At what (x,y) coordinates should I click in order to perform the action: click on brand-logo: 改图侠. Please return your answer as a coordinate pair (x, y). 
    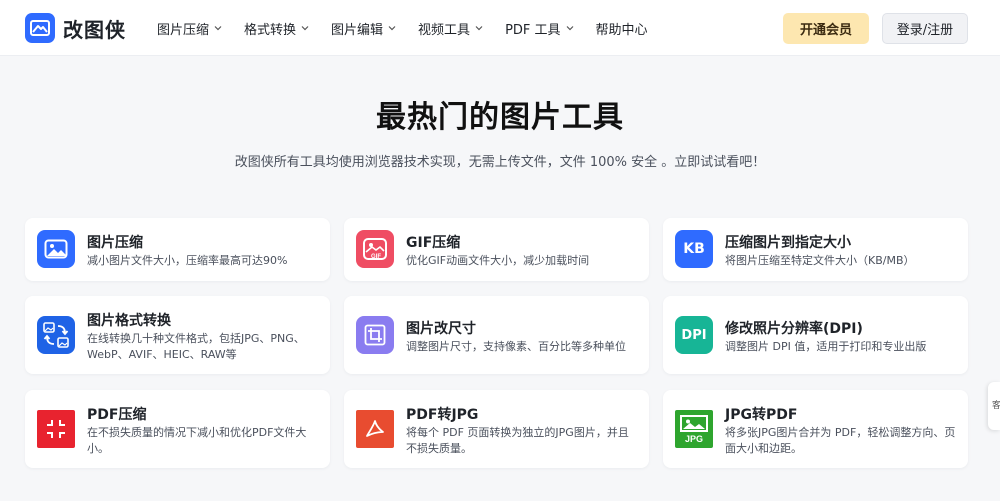
    Looking at the image, I should click on (75, 28).